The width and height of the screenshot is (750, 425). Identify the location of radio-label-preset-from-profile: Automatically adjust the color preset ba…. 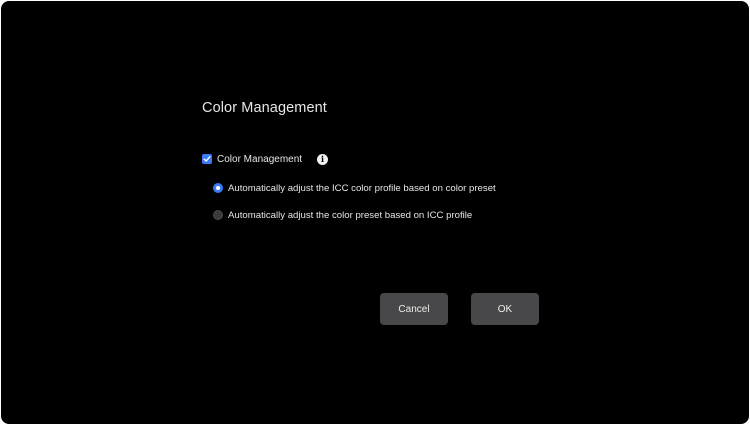
(350, 215).